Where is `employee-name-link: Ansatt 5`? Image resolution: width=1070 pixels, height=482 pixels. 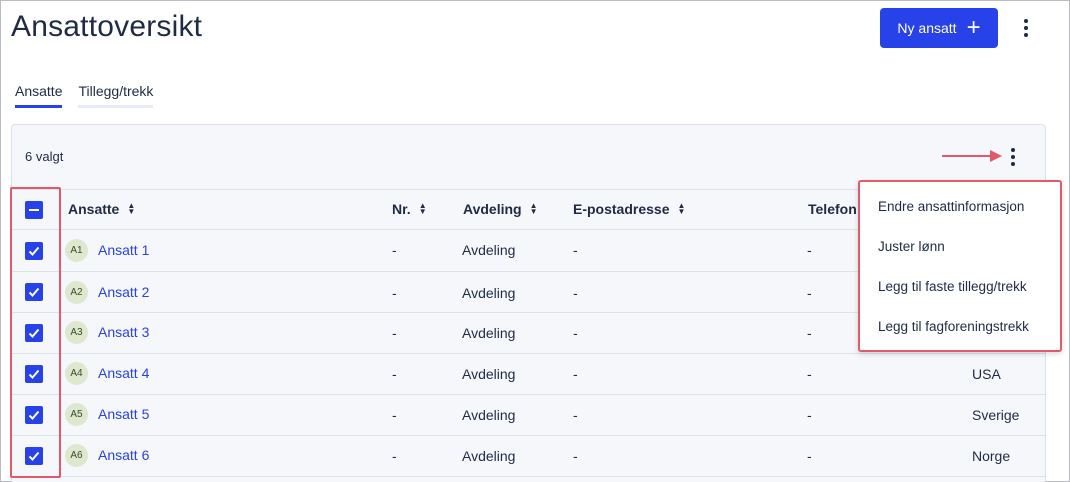 employee-name-link: Ansatt 5 is located at coordinates (123, 414).